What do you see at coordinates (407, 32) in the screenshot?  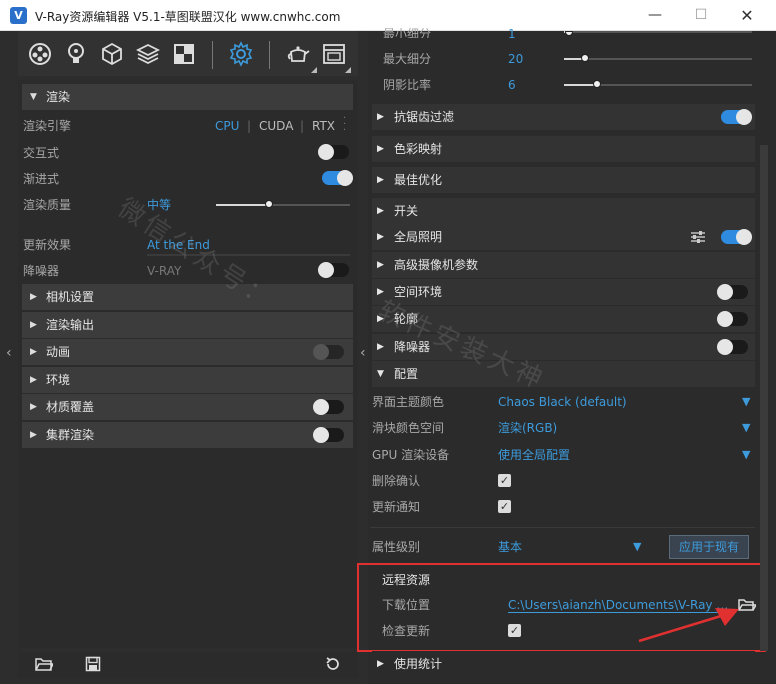 I see `min-subdivs-label: 最小细分` at bounding box center [407, 32].